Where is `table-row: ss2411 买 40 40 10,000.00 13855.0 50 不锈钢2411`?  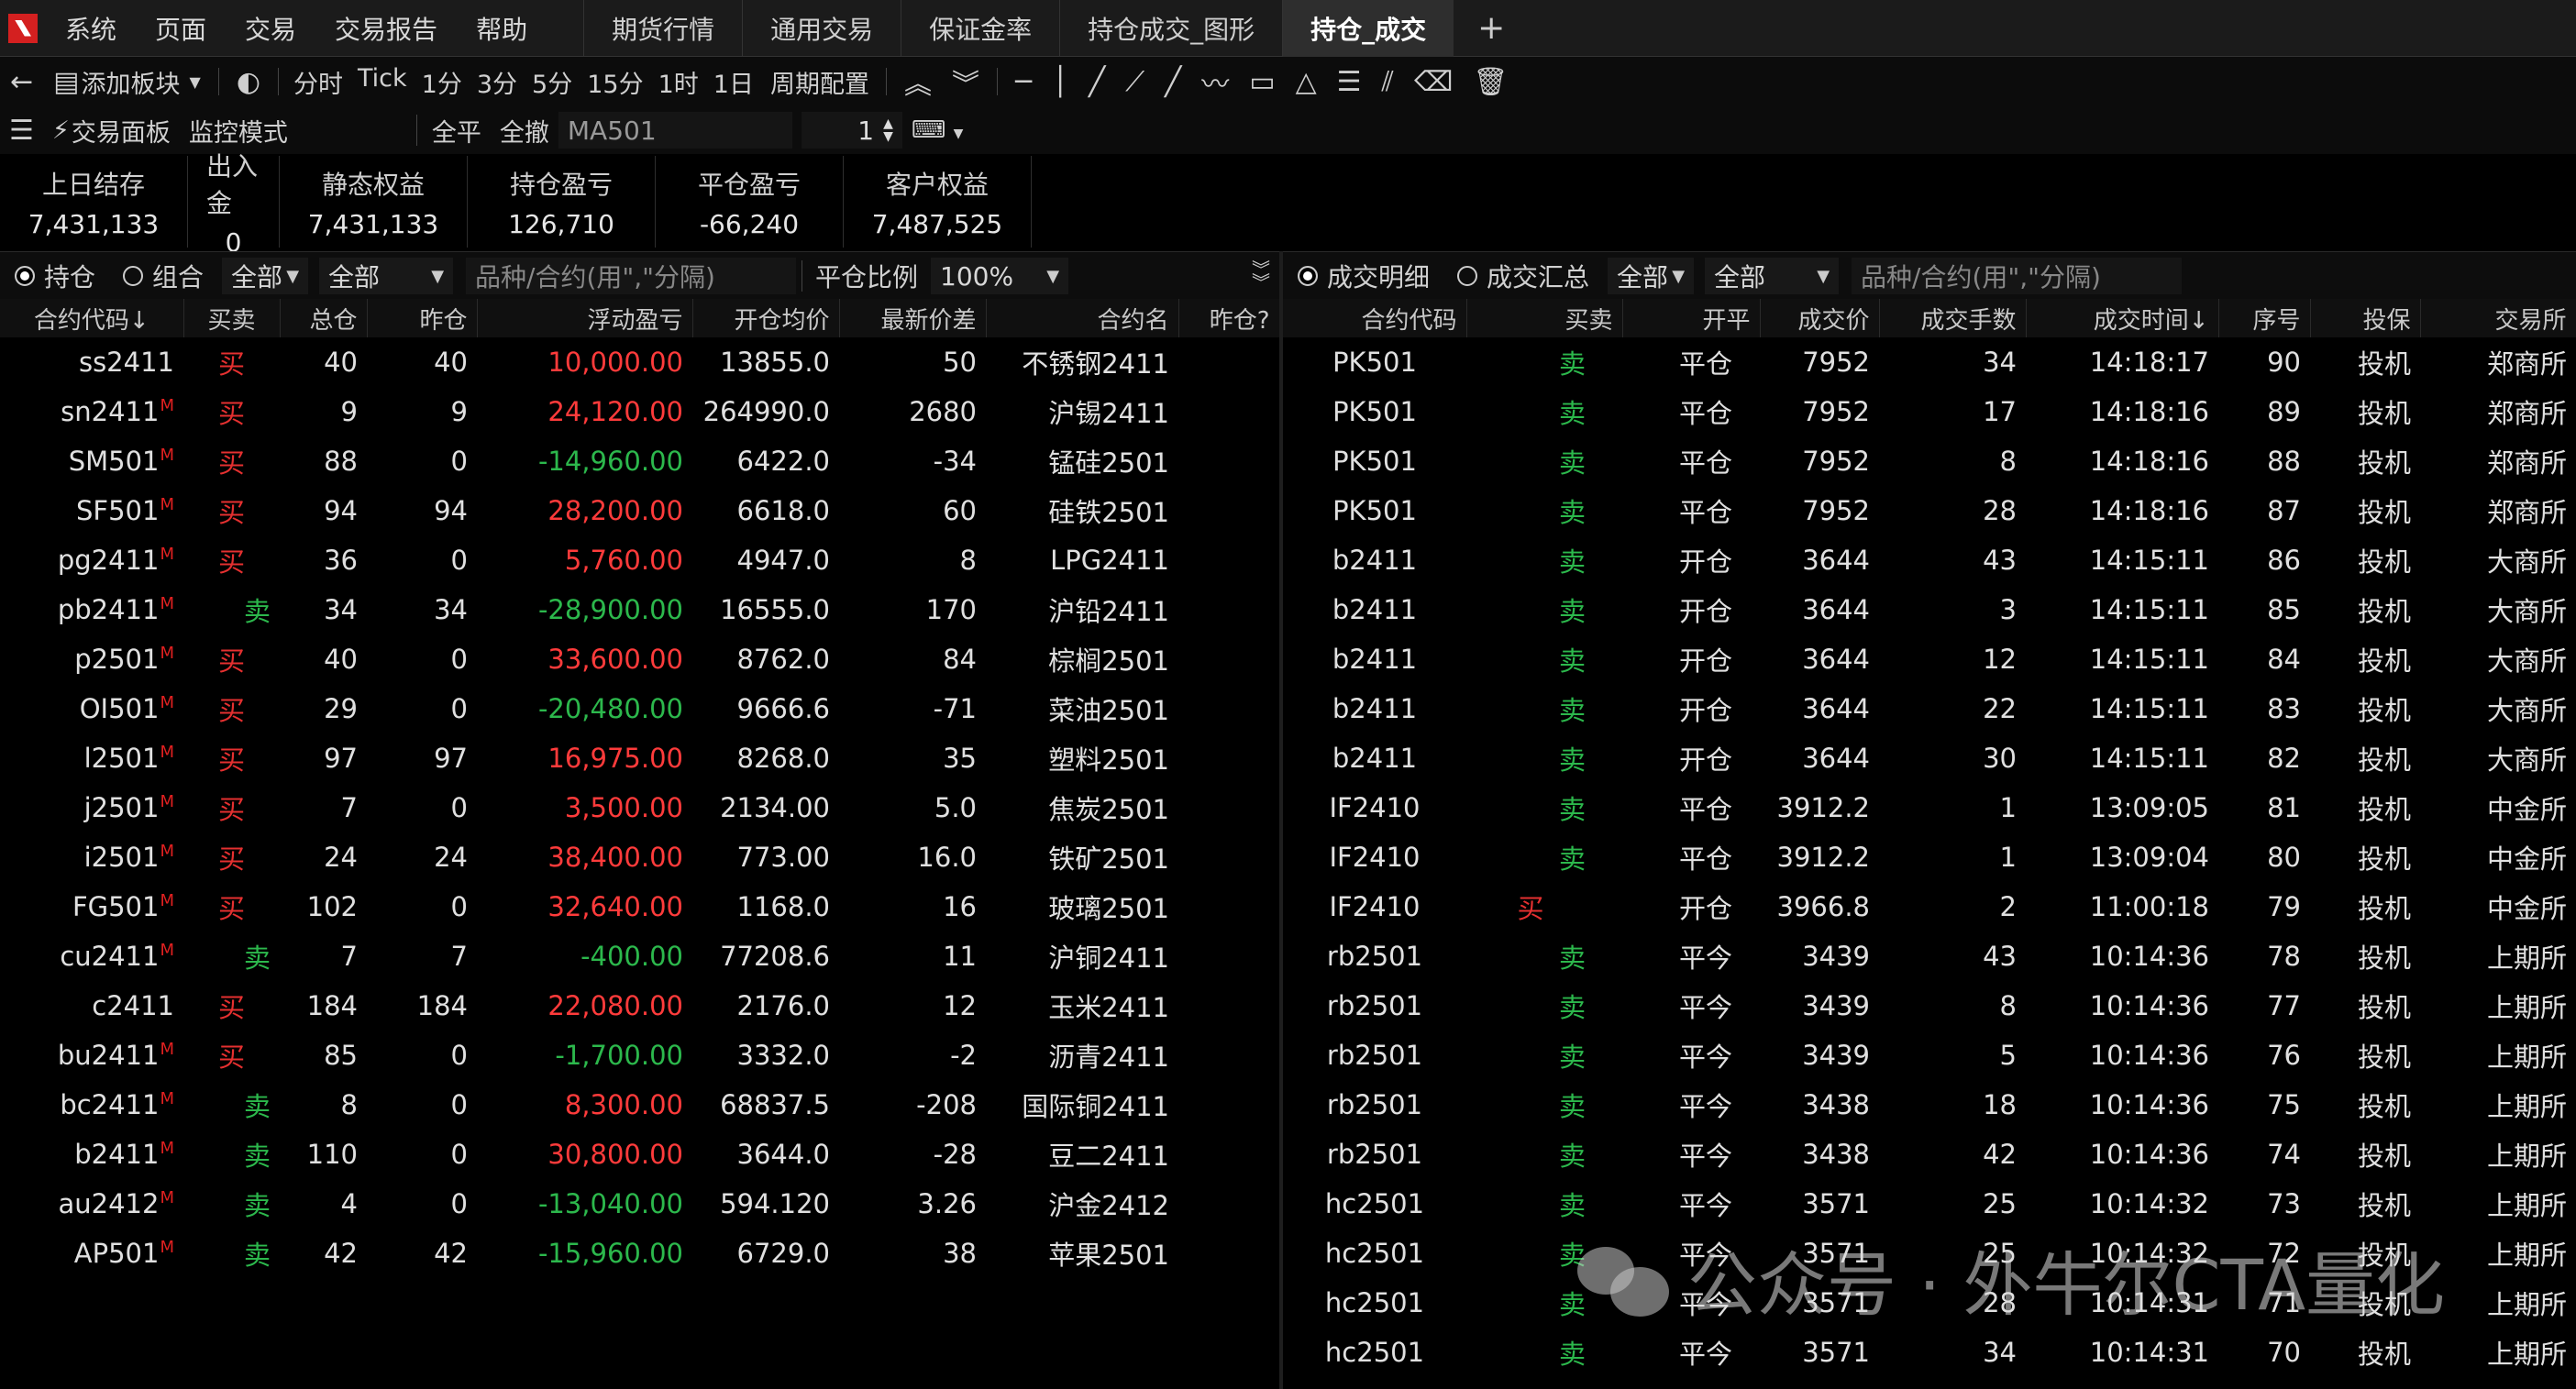 table-row: ss2411 买 40 40 10,000.00 13855.0 50 不锈钢2411 is located at coordinates (639, 362).